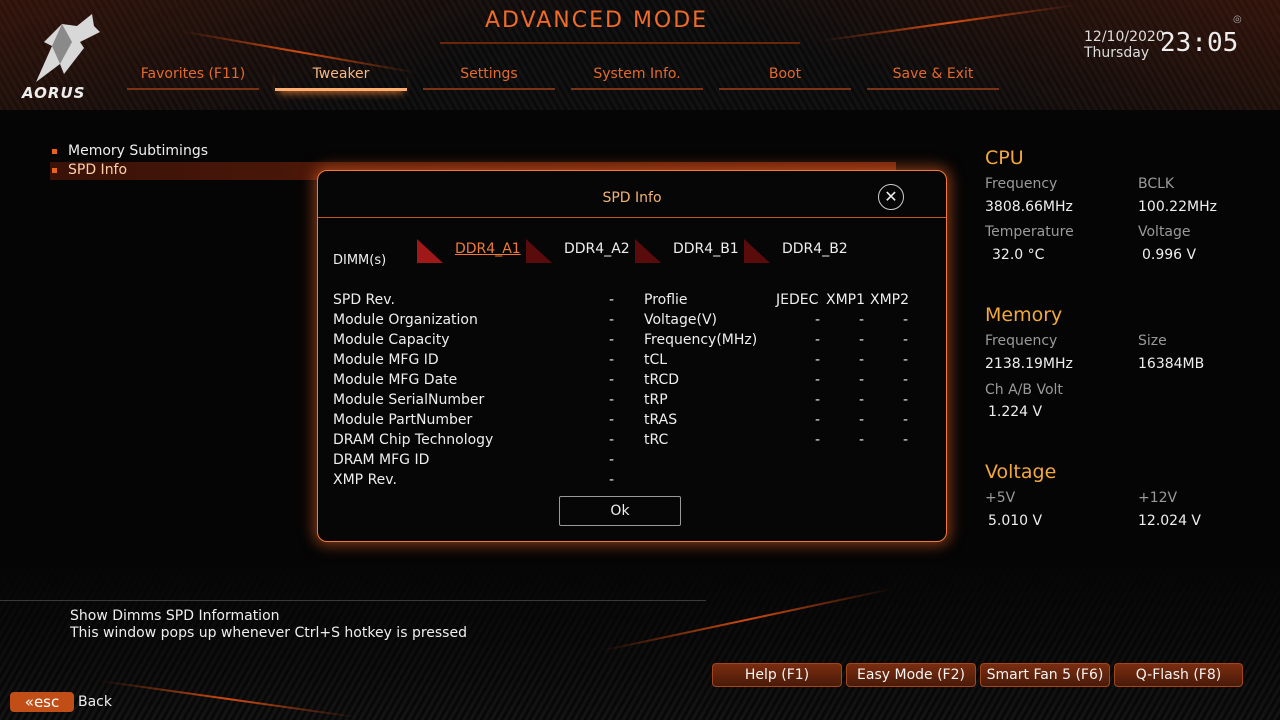 This screenshot has width=1280, height=720. What do you see at coordinates (1021, 341) in the screenshot?
I see `memory-frequency-label: Frequency` at bounding box center [1021, 341].